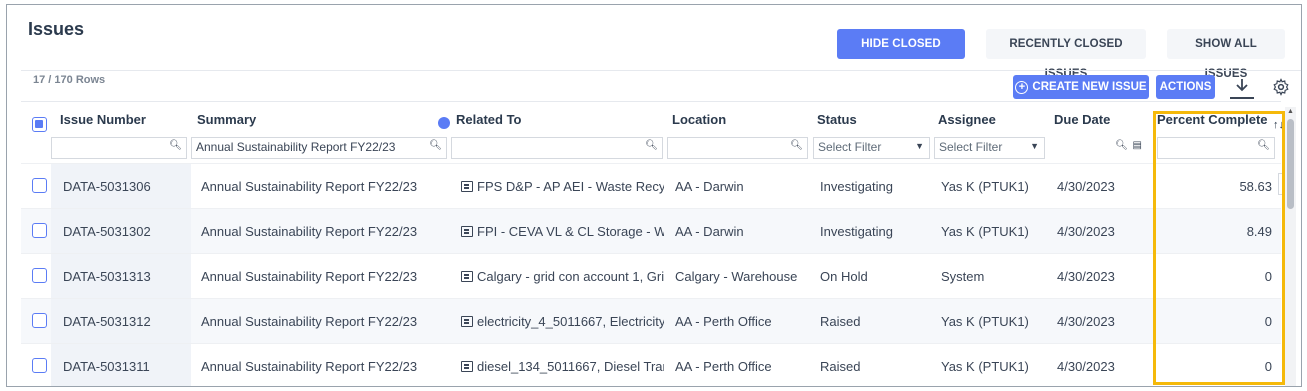  What do you see at coordinates (103, 119) in the screenshot?
I see `column-issue-number: Issue Number` at bounding box center [103, 119].